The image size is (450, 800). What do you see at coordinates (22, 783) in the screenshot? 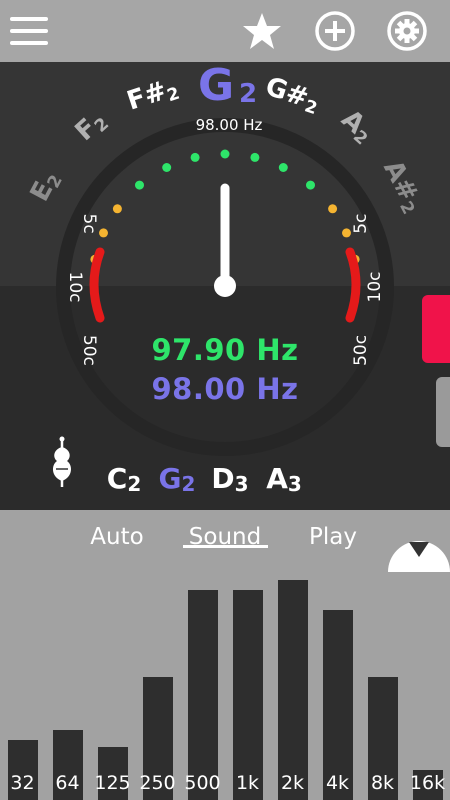
I see `spectrum-band-label: 32` at bounding box center [22, 783].